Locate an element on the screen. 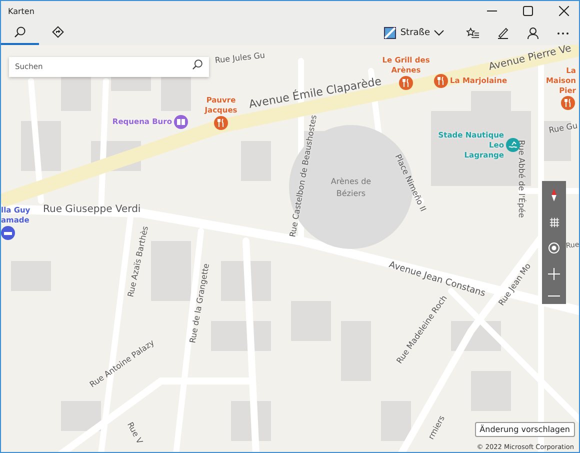 This screenshot has height=453, width=580. street-label: Rue Abbé de l'Épée is located at coordinates (521, 179).